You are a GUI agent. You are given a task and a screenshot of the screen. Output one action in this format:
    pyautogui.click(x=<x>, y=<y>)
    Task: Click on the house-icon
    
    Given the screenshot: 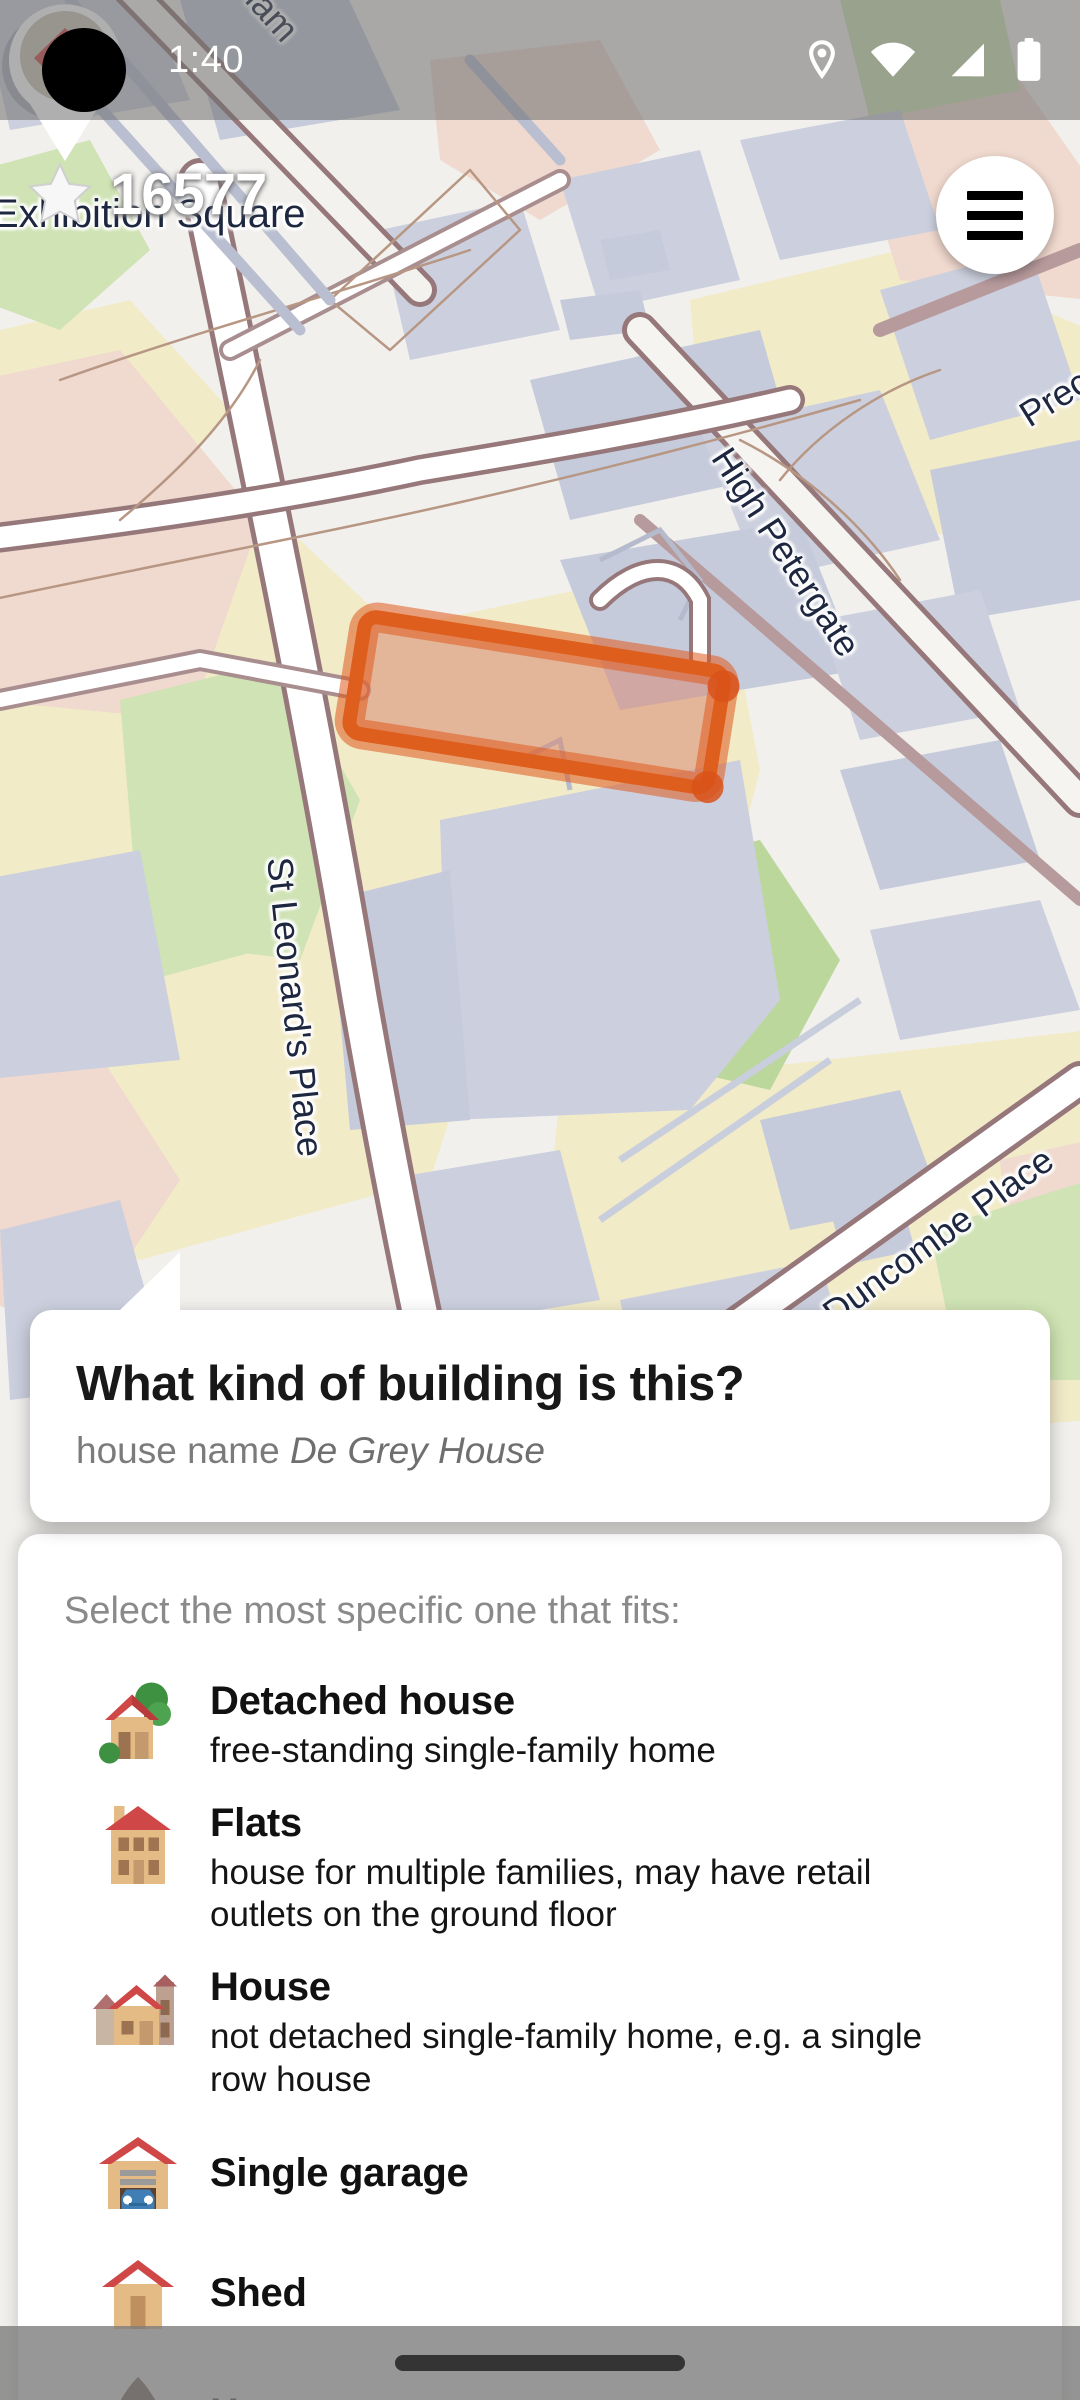 What is the action you would take?
    pyautogui.click(x=138, y=2009)
    